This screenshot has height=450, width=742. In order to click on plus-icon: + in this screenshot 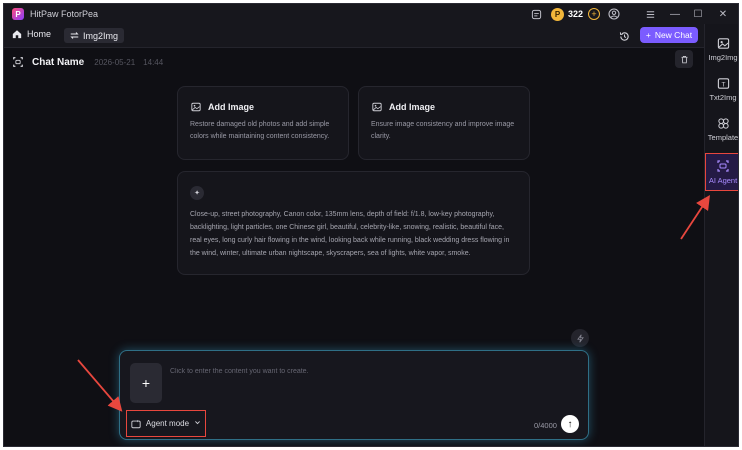, I will do `click(648, 35)`.